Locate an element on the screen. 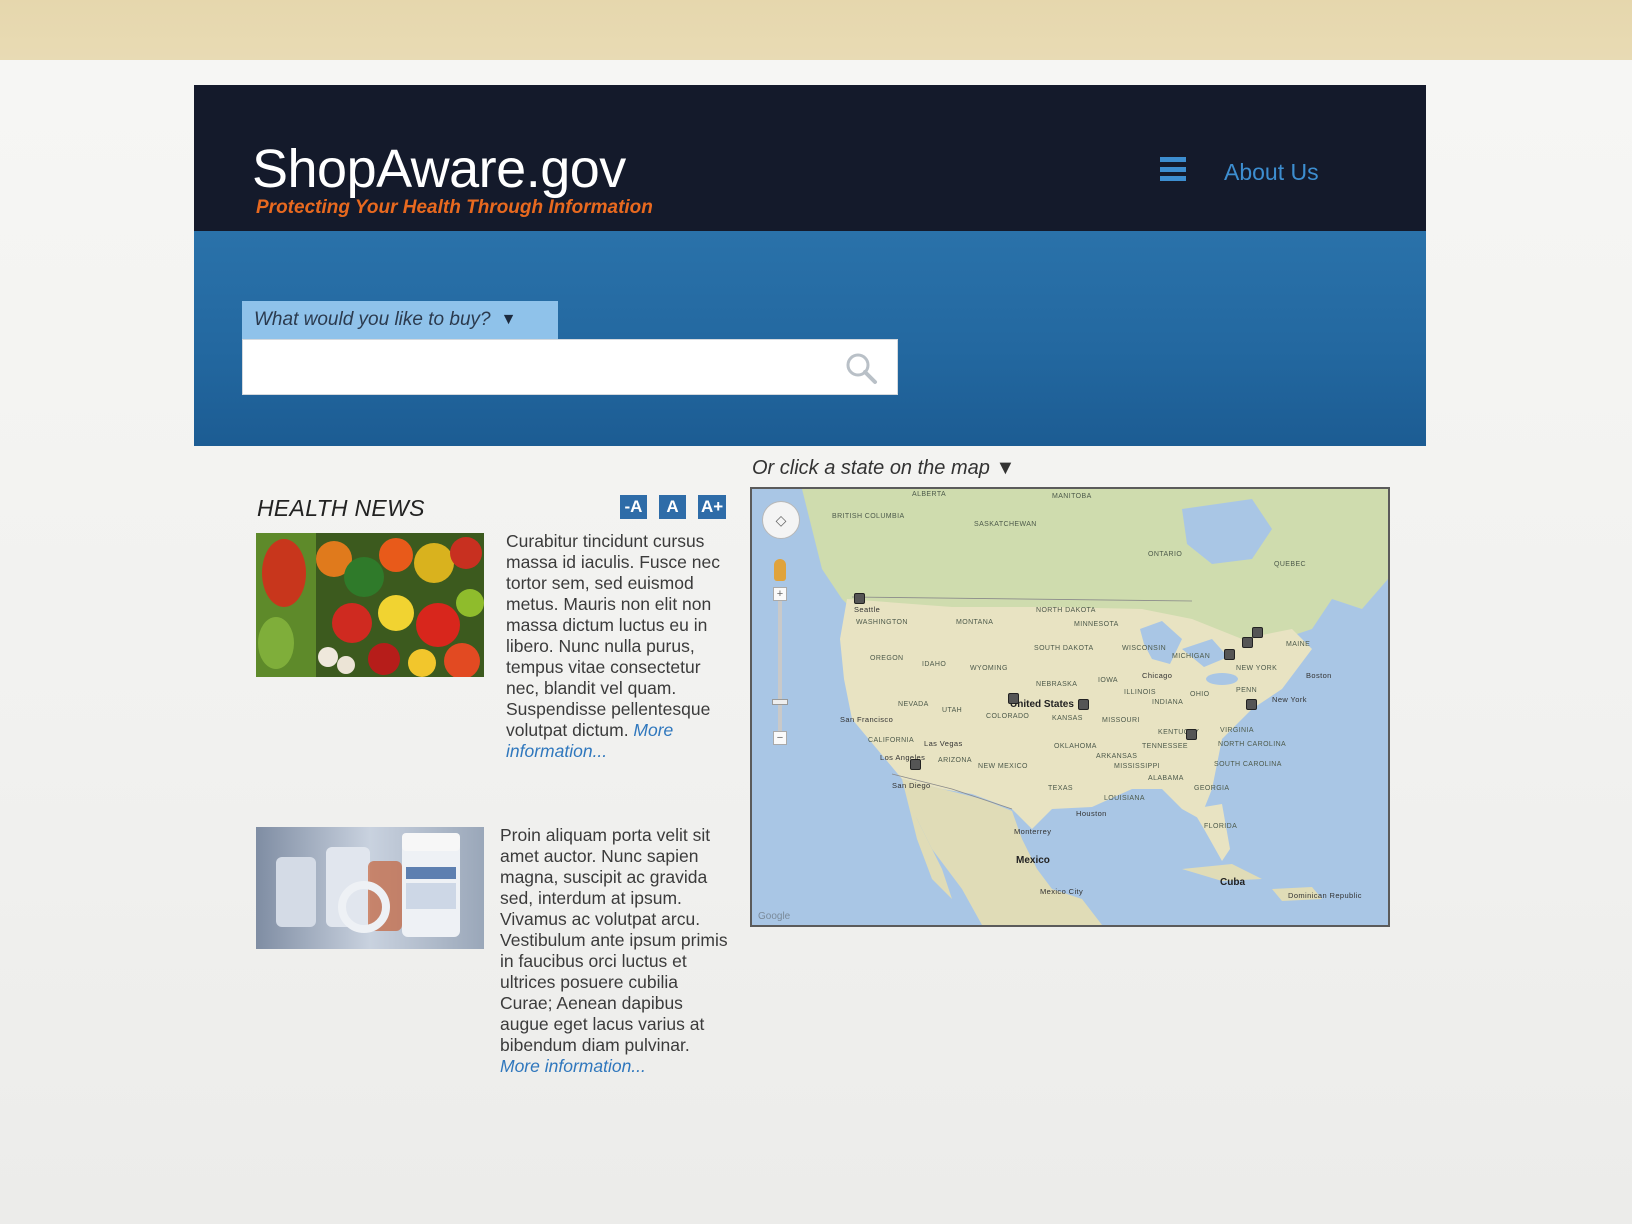 The height and width of the screenshot is (1224, 1632). map-region-label: New York is located at coordinates (1257, 668).